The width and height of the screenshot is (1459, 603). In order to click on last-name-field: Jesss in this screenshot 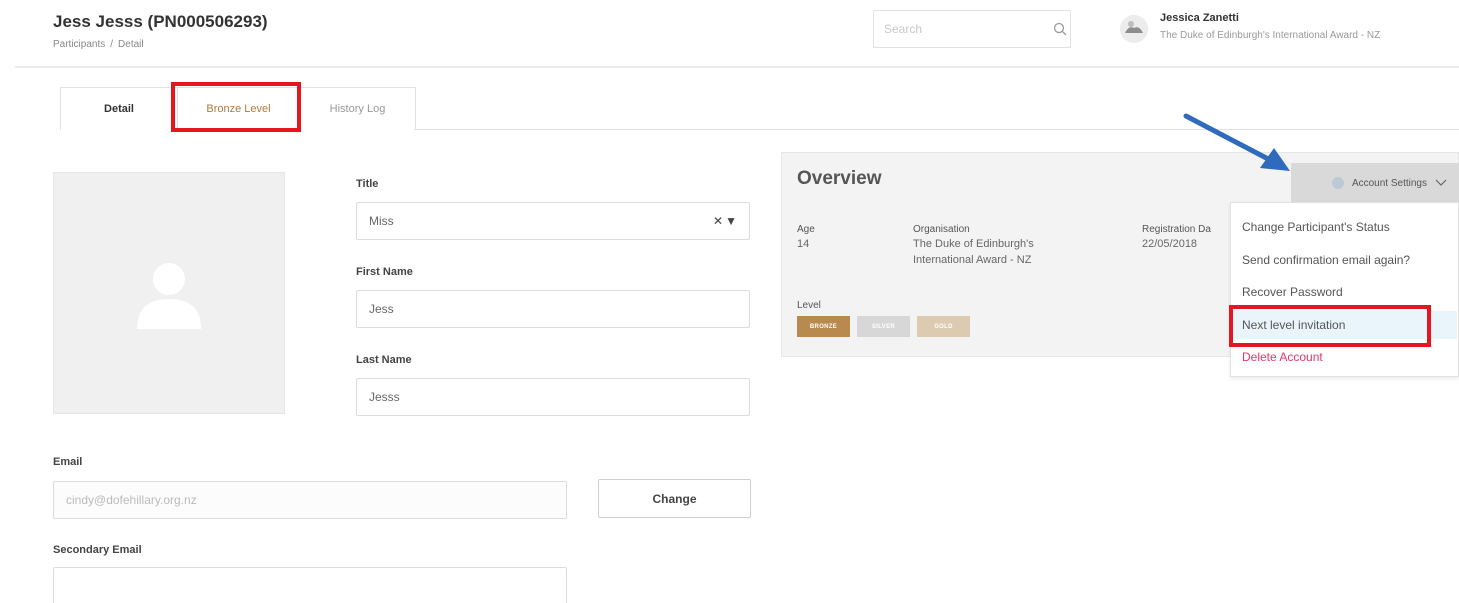, I will do `click(553, 397)`.